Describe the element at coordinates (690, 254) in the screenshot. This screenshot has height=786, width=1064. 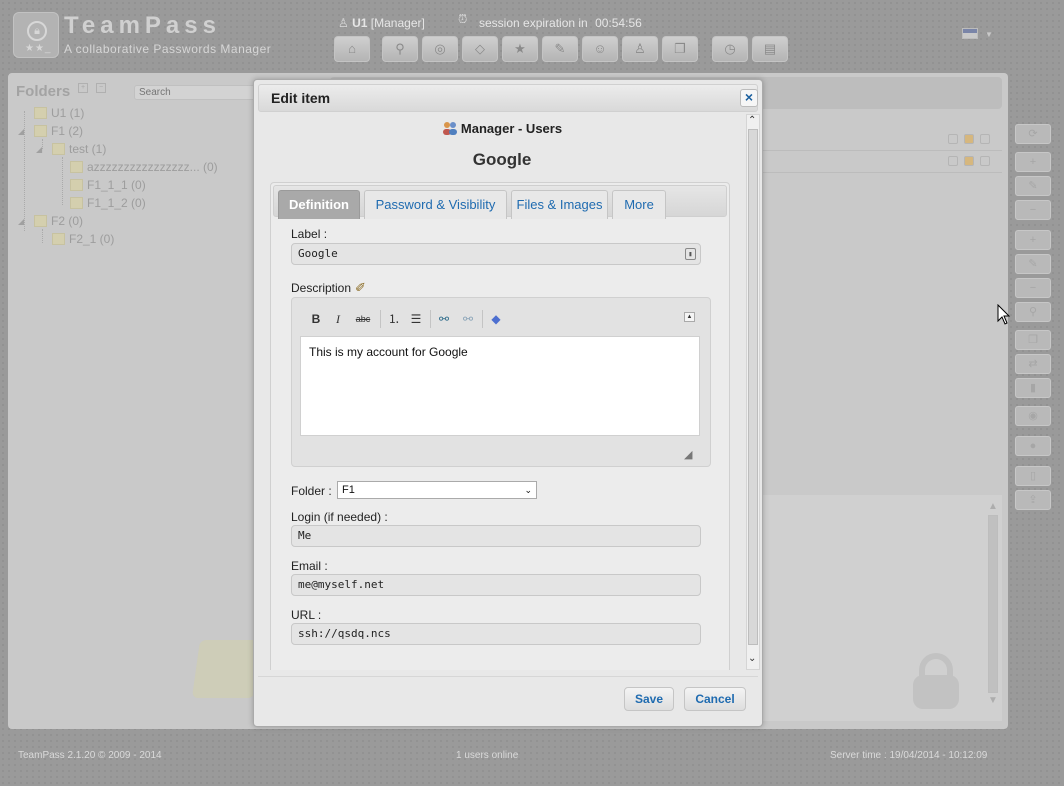
I see `contact-card-icon: ▮` at that location.